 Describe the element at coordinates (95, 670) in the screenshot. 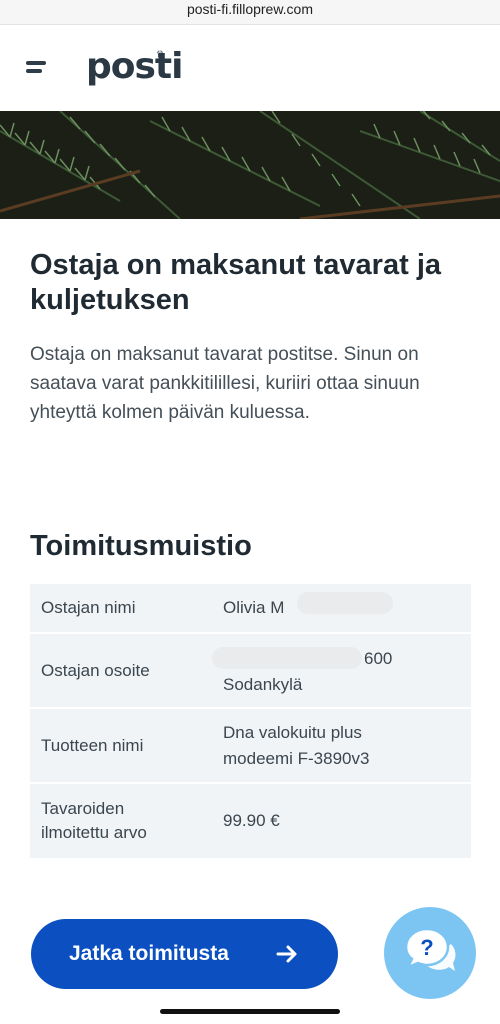

I see `row-label: Ostajan osoite` at that location.